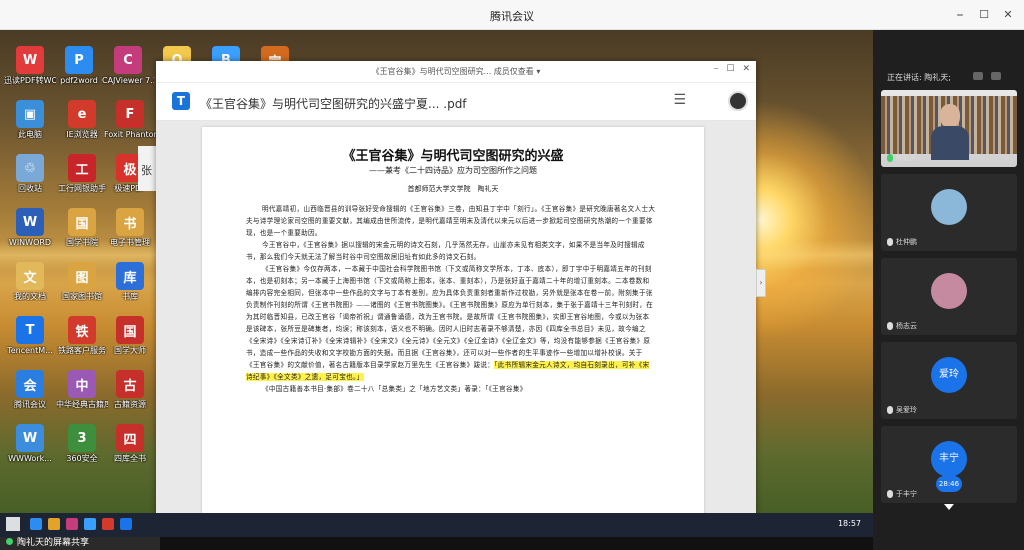  I want to click on participant-tile: 杨志云, so click(949, 296).